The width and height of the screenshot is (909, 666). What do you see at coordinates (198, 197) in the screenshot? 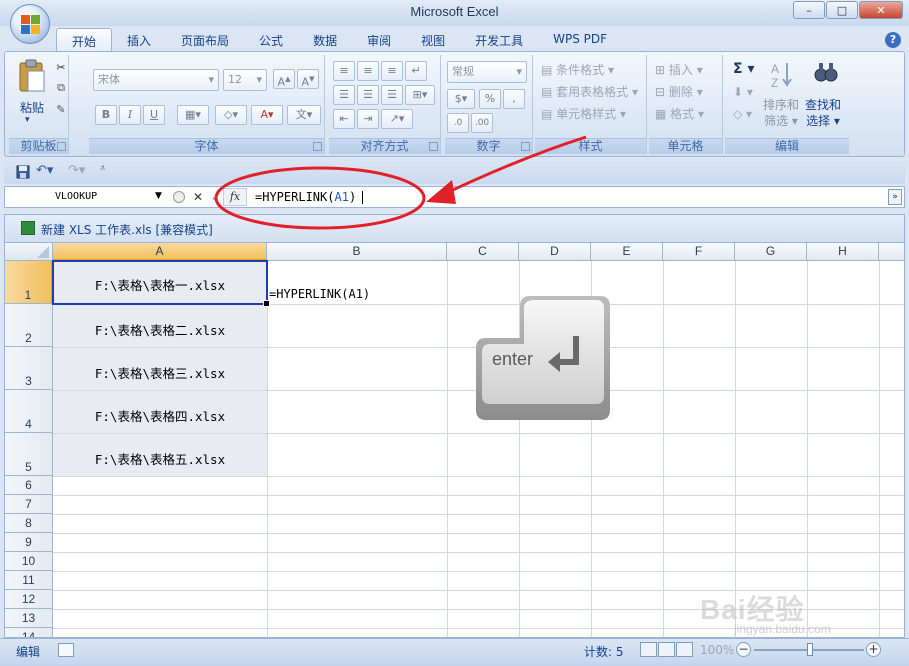
I see `cancel-icon: ✕` at bounding box center [198, 197].